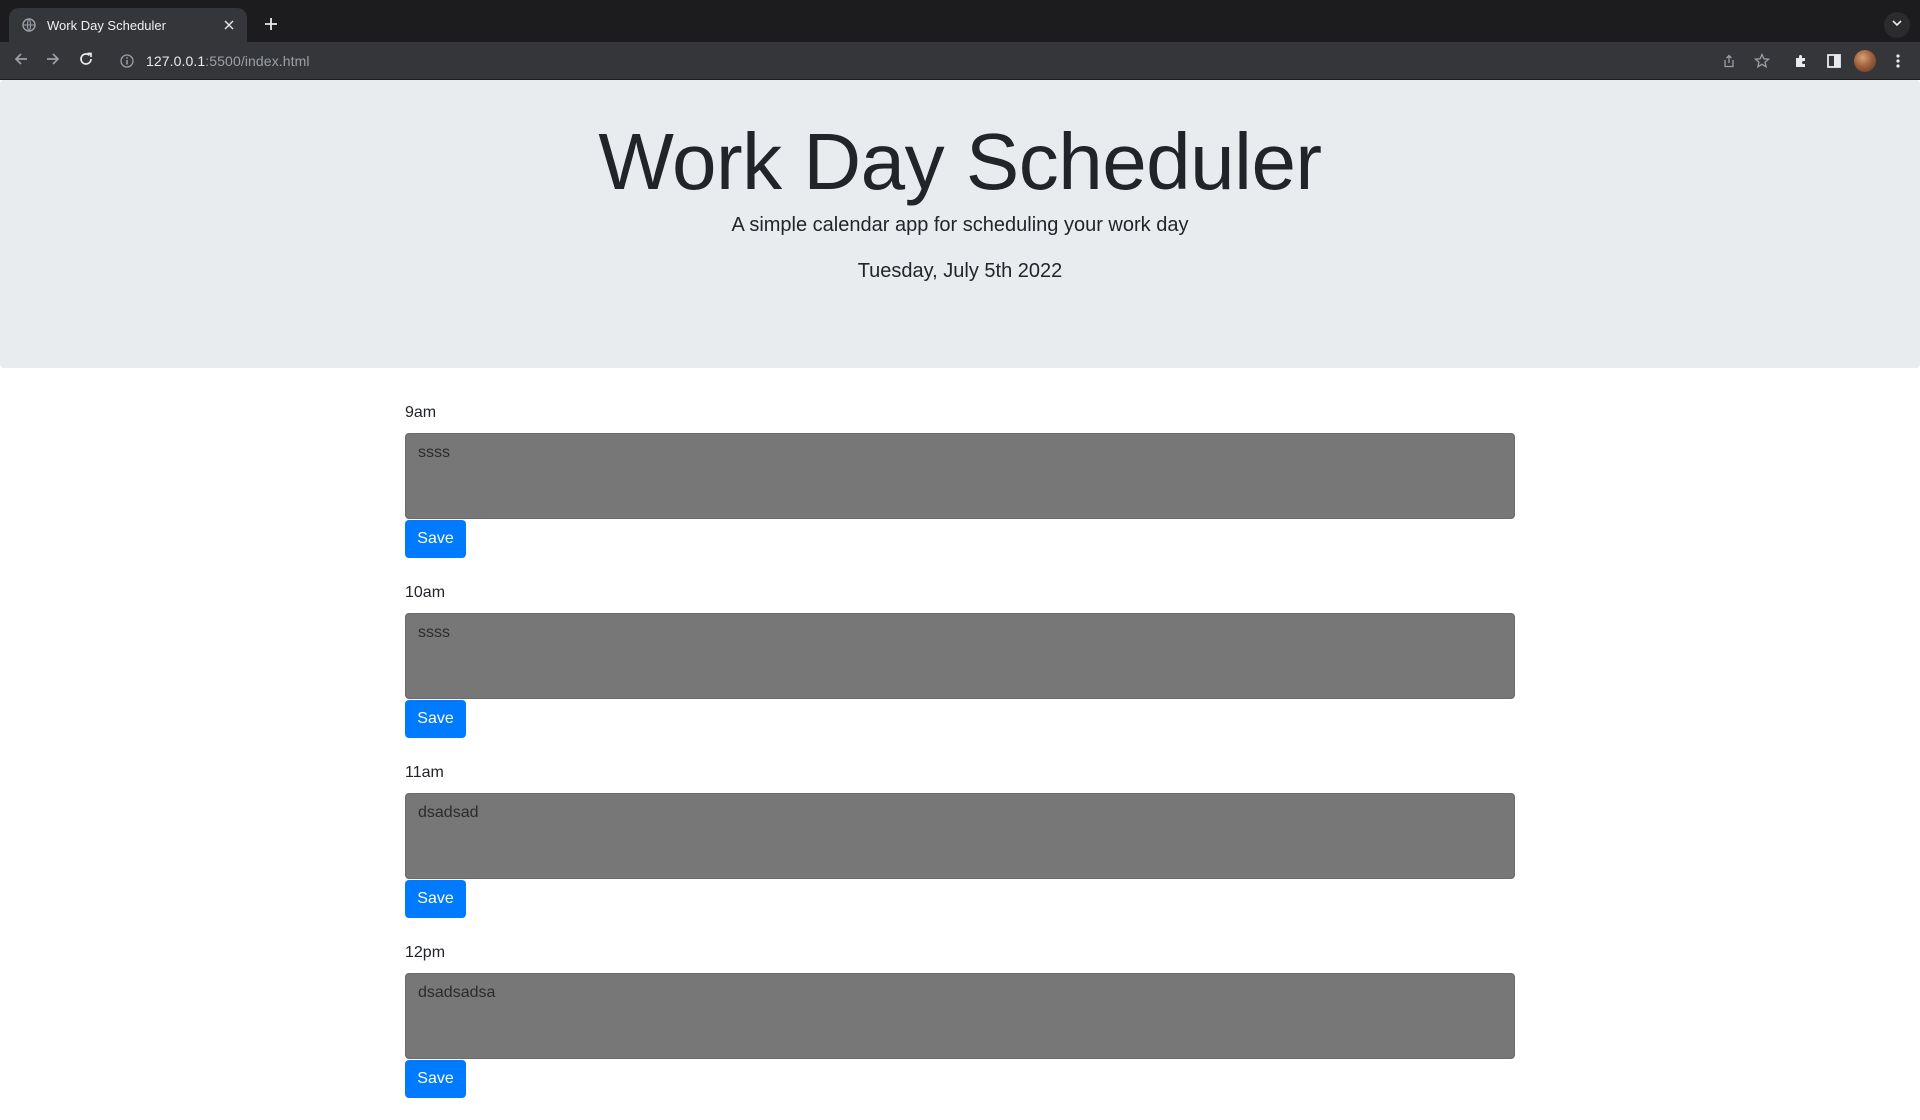 The width and height of the screenshot is (1920, 1120). What do you see at coordinates (937, 61) in the screenshot?
I see `address-bar: 127.0.0.1:5500/index.html` at bounding box center [937, 61].